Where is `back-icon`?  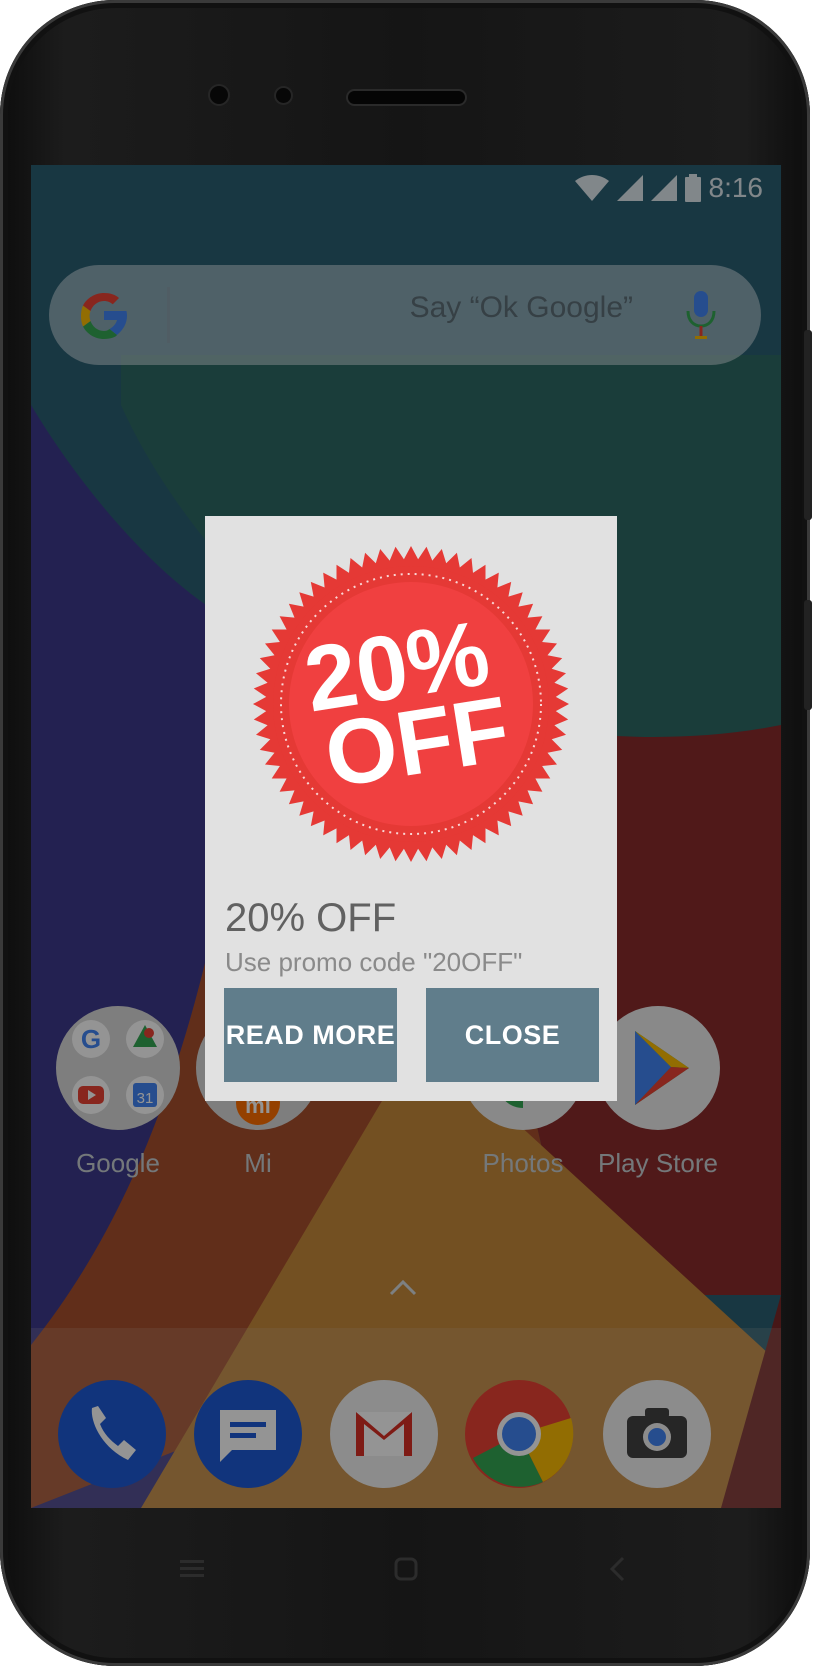
back-icon is located at coordinates (617, 1569).